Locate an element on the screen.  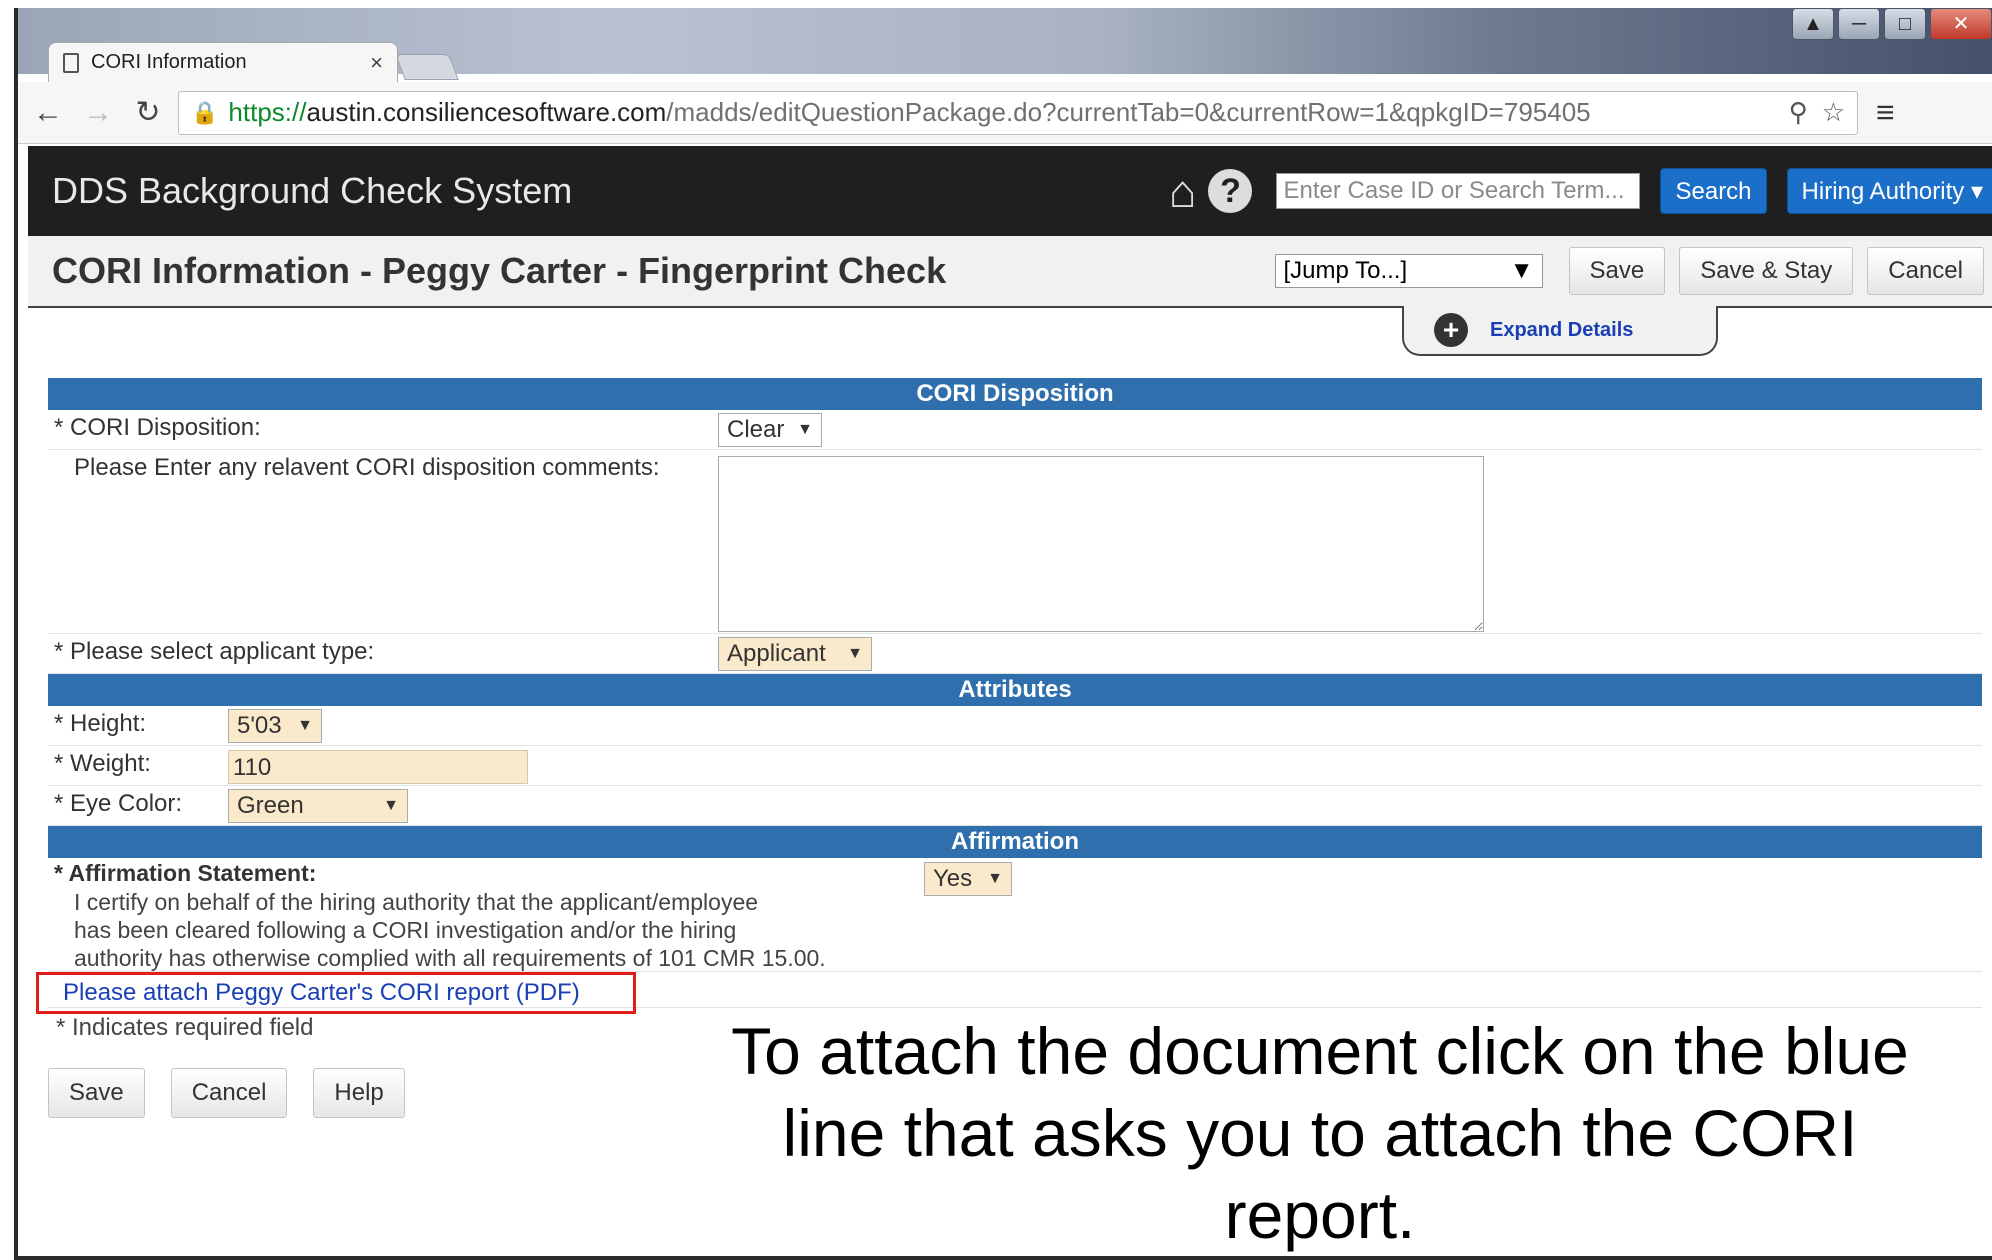
weight-row: * Weight: 110 is located at coordinates (1015, 766).